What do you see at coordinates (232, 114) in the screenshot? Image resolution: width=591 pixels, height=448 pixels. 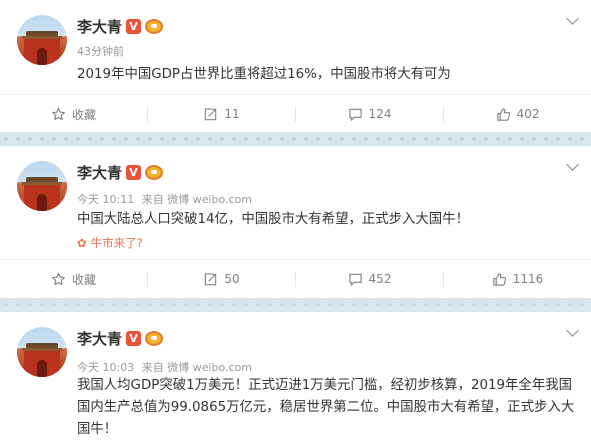 I see `repost-count: 11` at bounding box center [232, 114].